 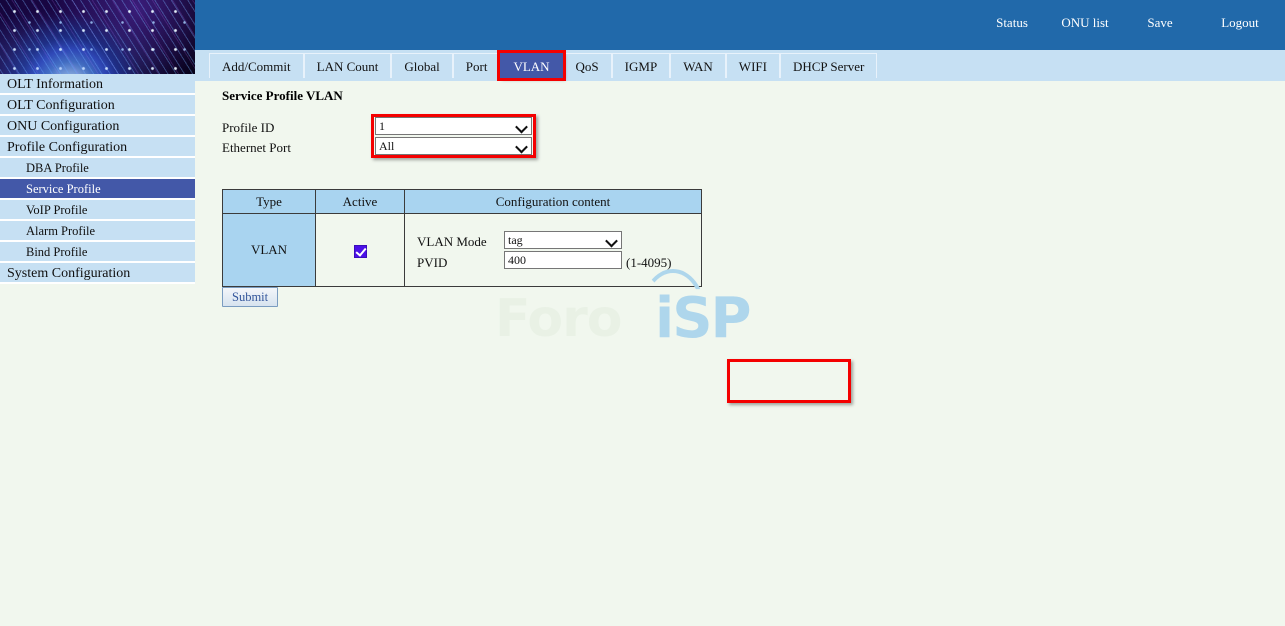 I want to click on header-link-save: Save, so click(x=1160, y=23).